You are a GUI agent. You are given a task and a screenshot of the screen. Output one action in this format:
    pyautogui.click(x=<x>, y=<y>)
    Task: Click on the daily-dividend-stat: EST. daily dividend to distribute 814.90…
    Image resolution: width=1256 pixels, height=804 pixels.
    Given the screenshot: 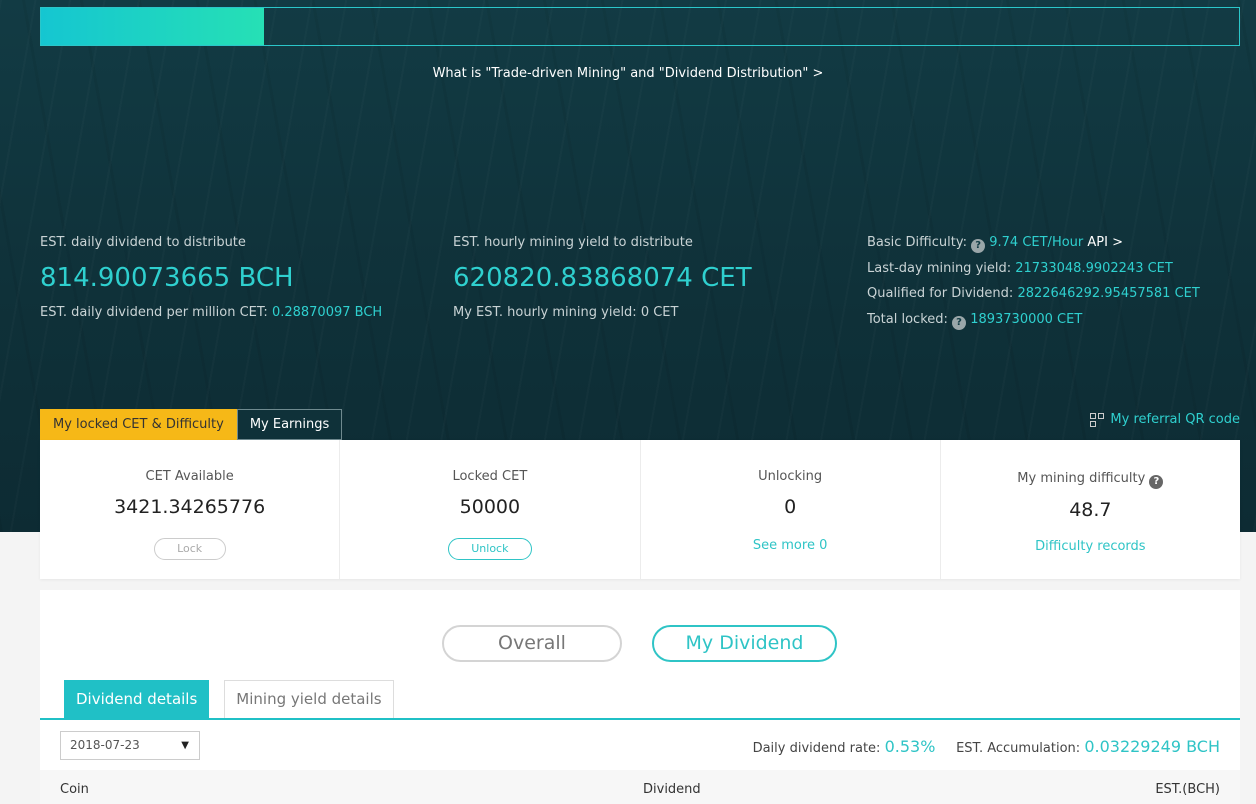 What is the action you would take?
    pyautogui.click(x=211, y=277)
    